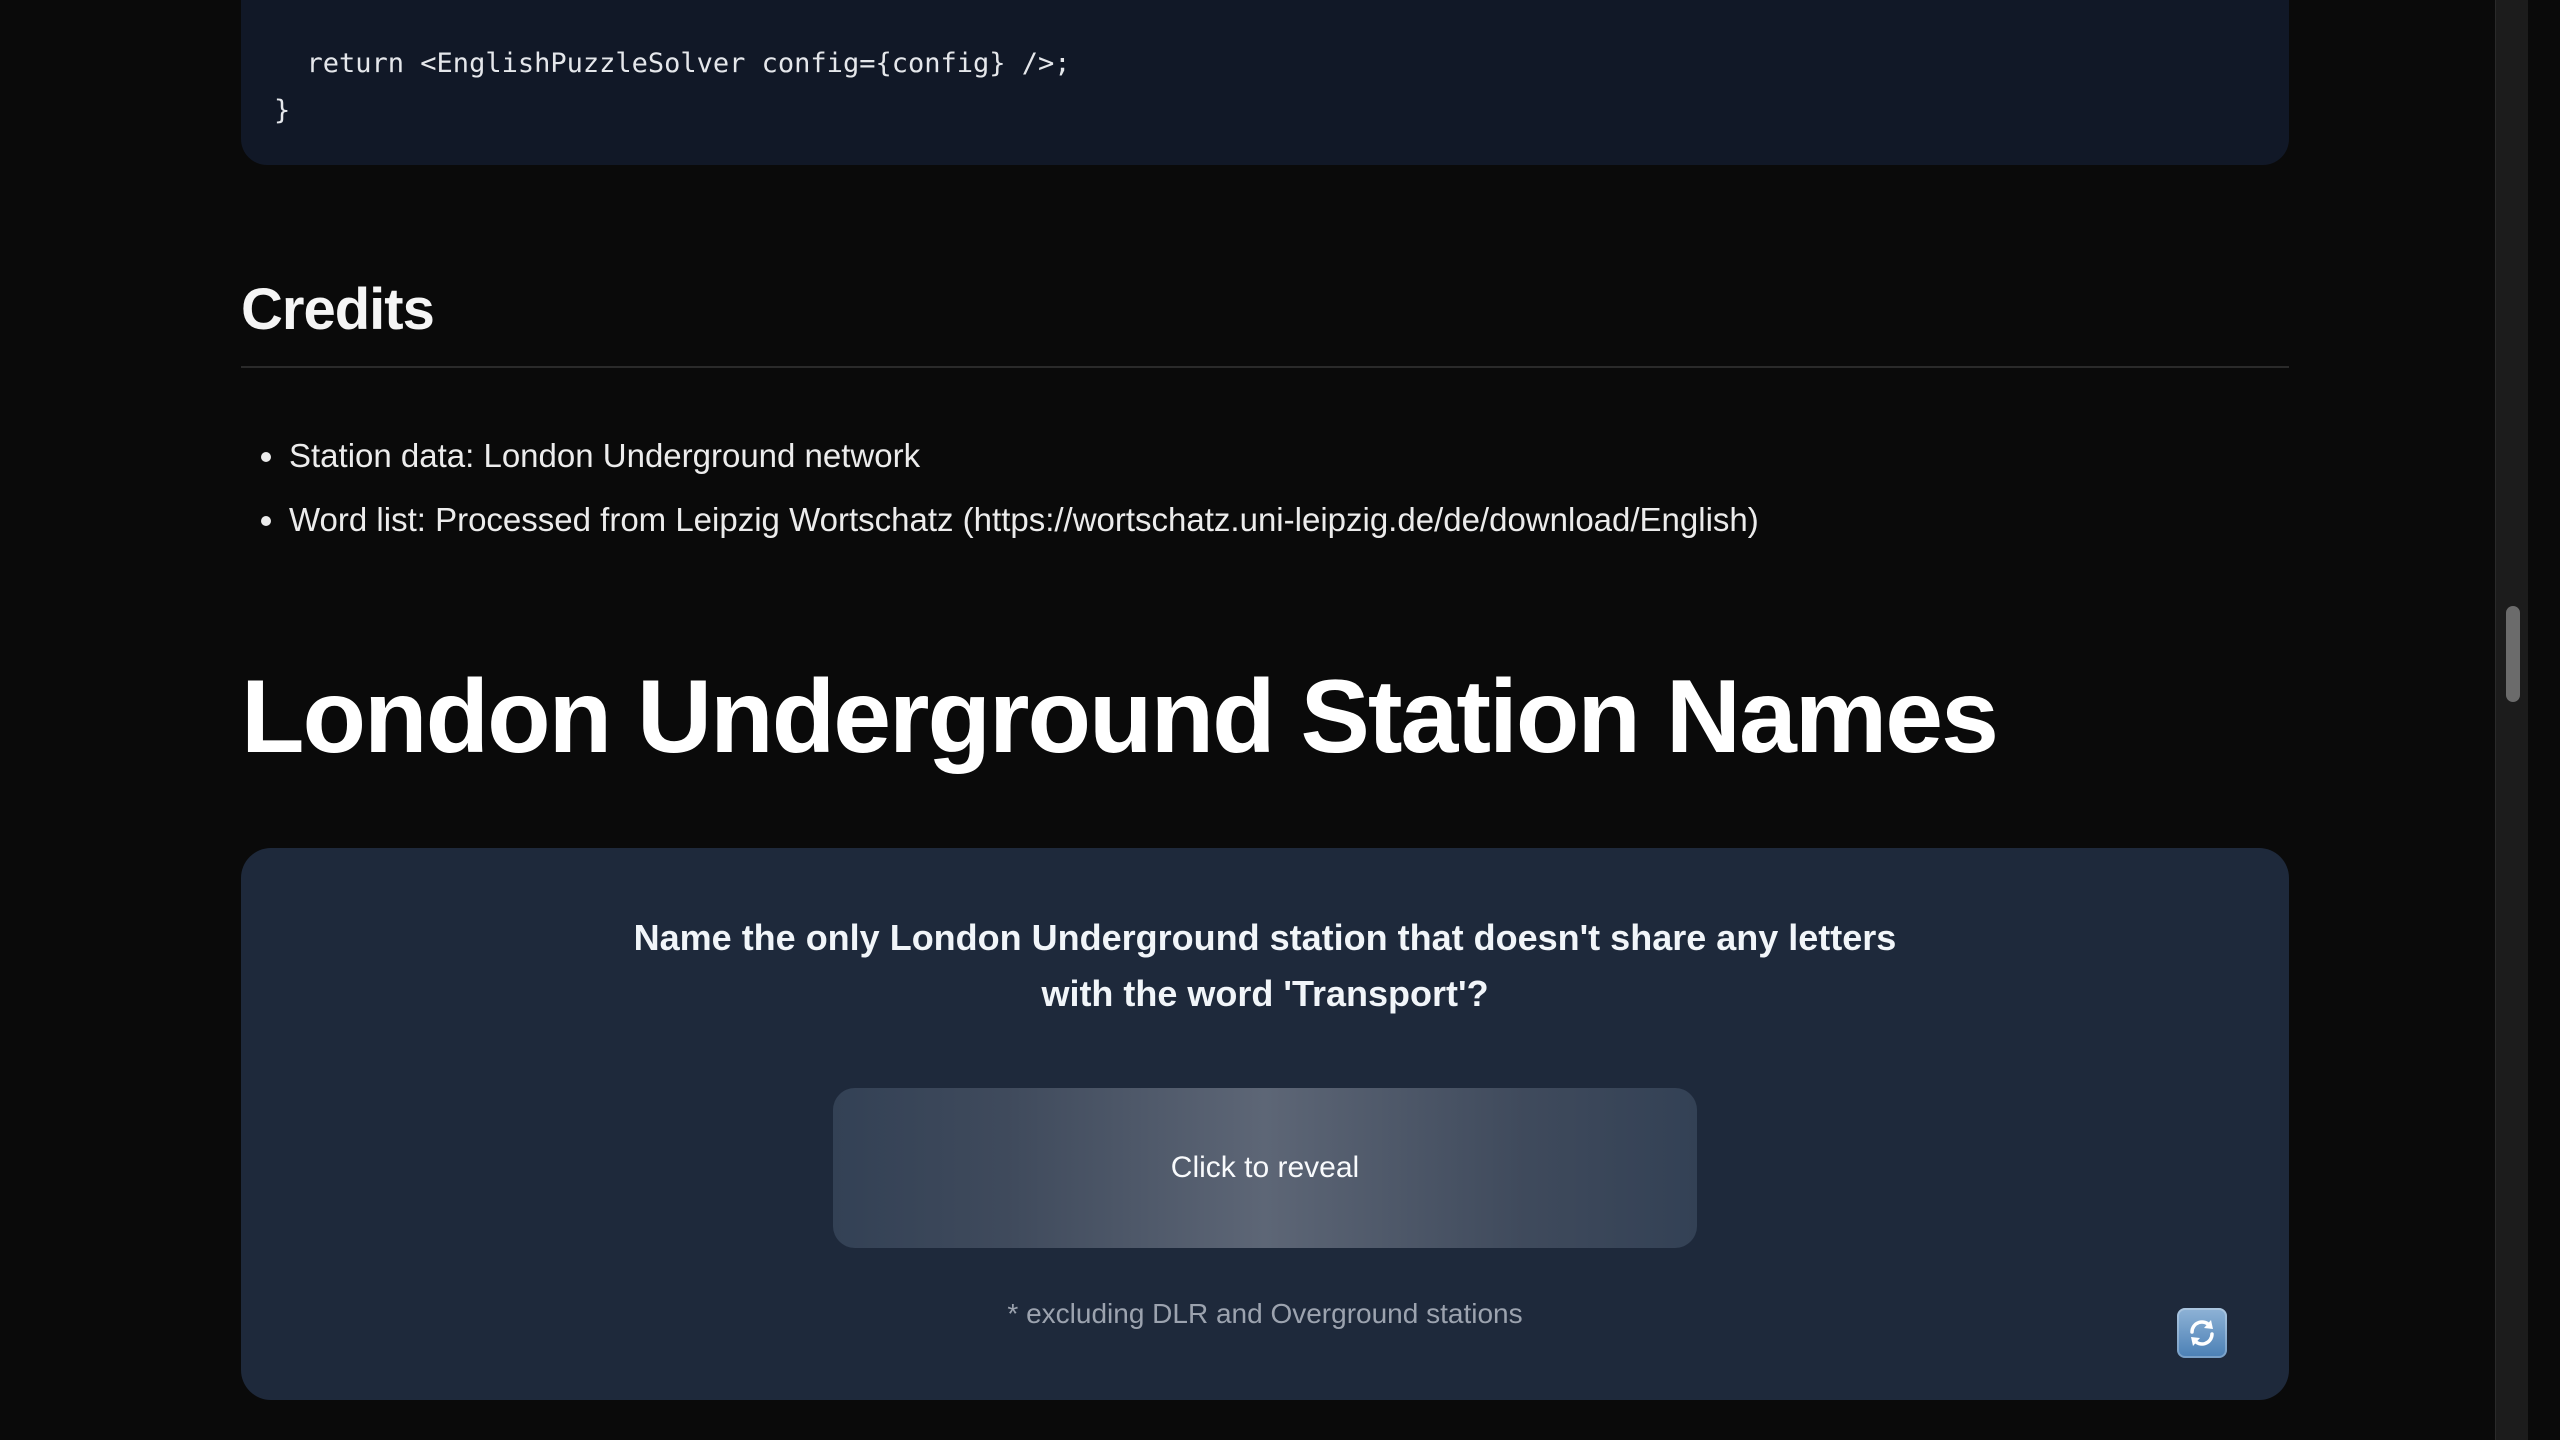 This screenshot has height=1440, width=2560. I want to click on heading-divider, so click(1265, 367).